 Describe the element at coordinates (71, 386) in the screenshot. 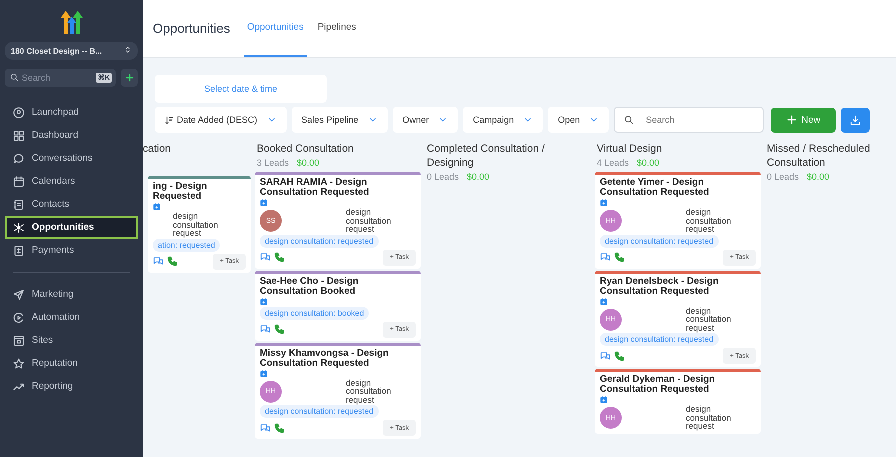

I see `nav-item: Reporting` at that location.